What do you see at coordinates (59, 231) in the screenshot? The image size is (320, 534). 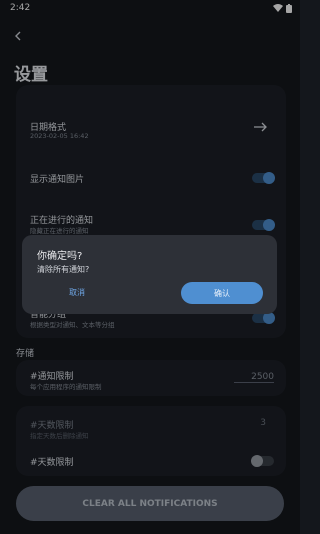 I see `ongoing-sub: 隐藏正在进行的通知` at bounding box center [59, 231].